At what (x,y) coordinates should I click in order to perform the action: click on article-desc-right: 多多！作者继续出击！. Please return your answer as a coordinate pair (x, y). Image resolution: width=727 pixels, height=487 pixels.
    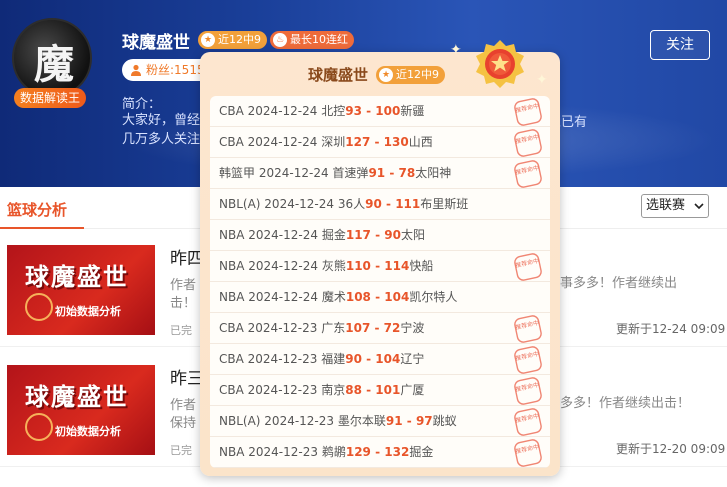
    Looking at the image, I should click on (625, 403).